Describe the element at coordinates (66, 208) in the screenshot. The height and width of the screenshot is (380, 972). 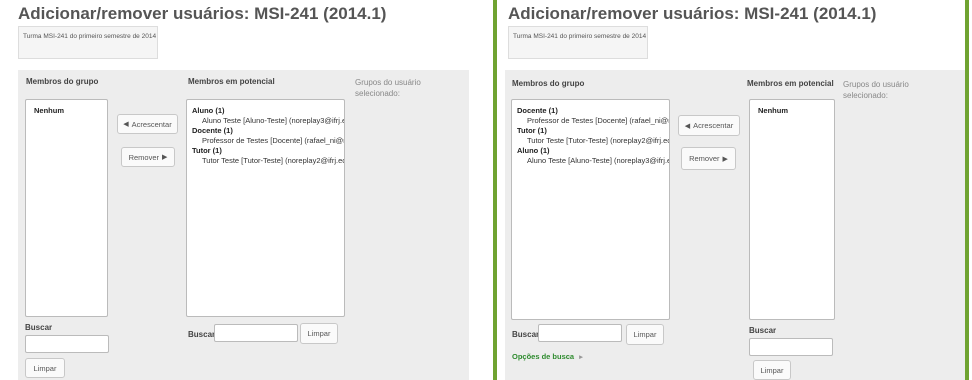
I see `group-members-list: Nenhum` at that location.